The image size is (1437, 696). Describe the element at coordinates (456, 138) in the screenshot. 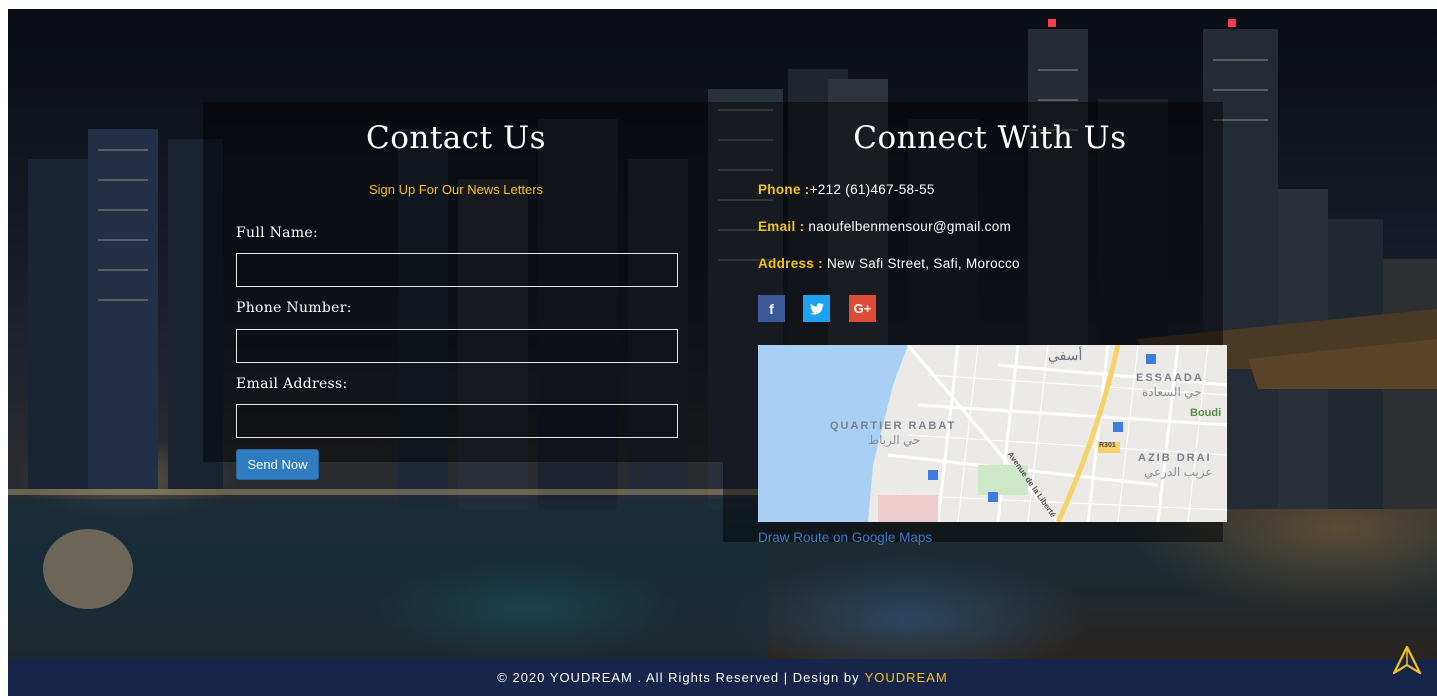

I see `contact-title: Contact Us` at that location.